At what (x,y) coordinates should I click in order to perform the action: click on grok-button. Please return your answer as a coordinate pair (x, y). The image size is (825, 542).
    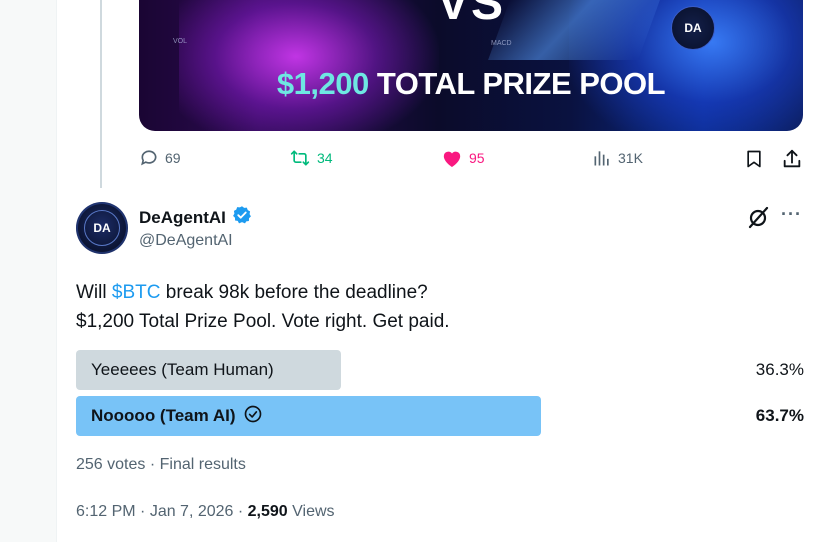
    Looking at the image, I should click on (758, 219).